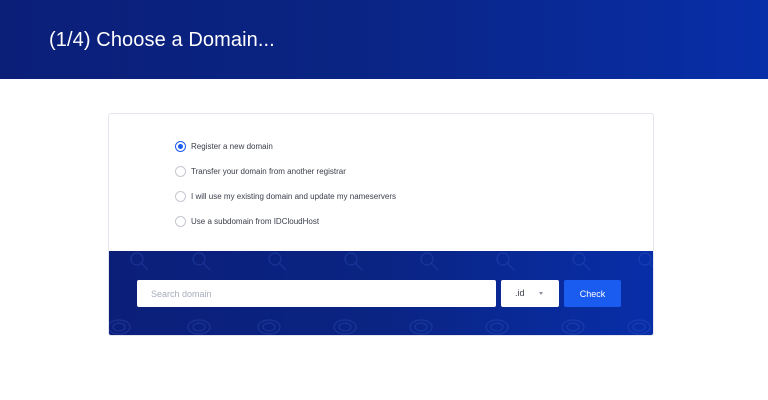 Image resolution: width=768 pixels, height=400 pixels. What do you see at coordinates (592, 293) in the screenshot?
I see `check-button: Check` at bounding box center [592, 293].